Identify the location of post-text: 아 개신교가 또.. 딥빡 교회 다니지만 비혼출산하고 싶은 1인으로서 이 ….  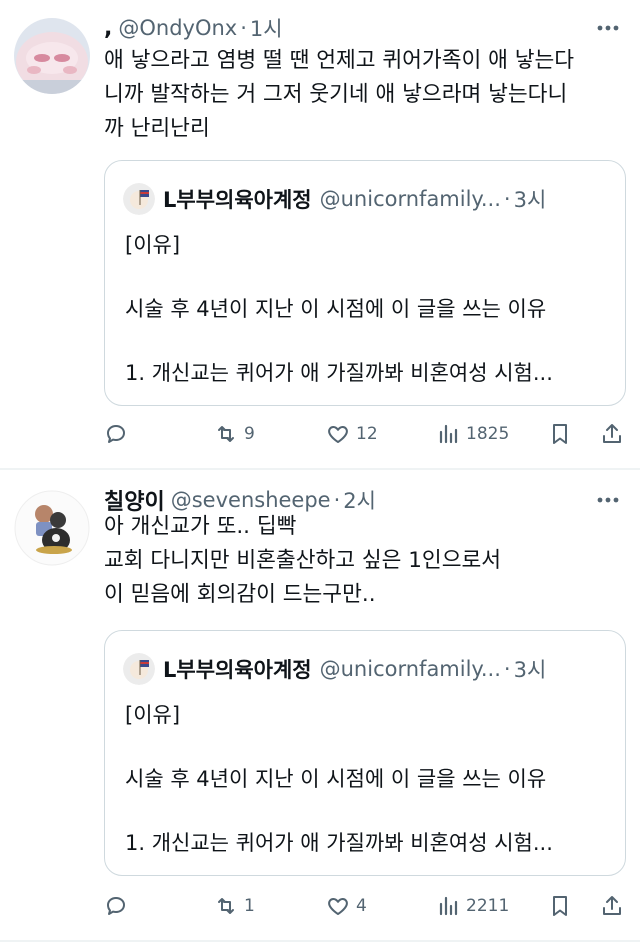
(364, 561).